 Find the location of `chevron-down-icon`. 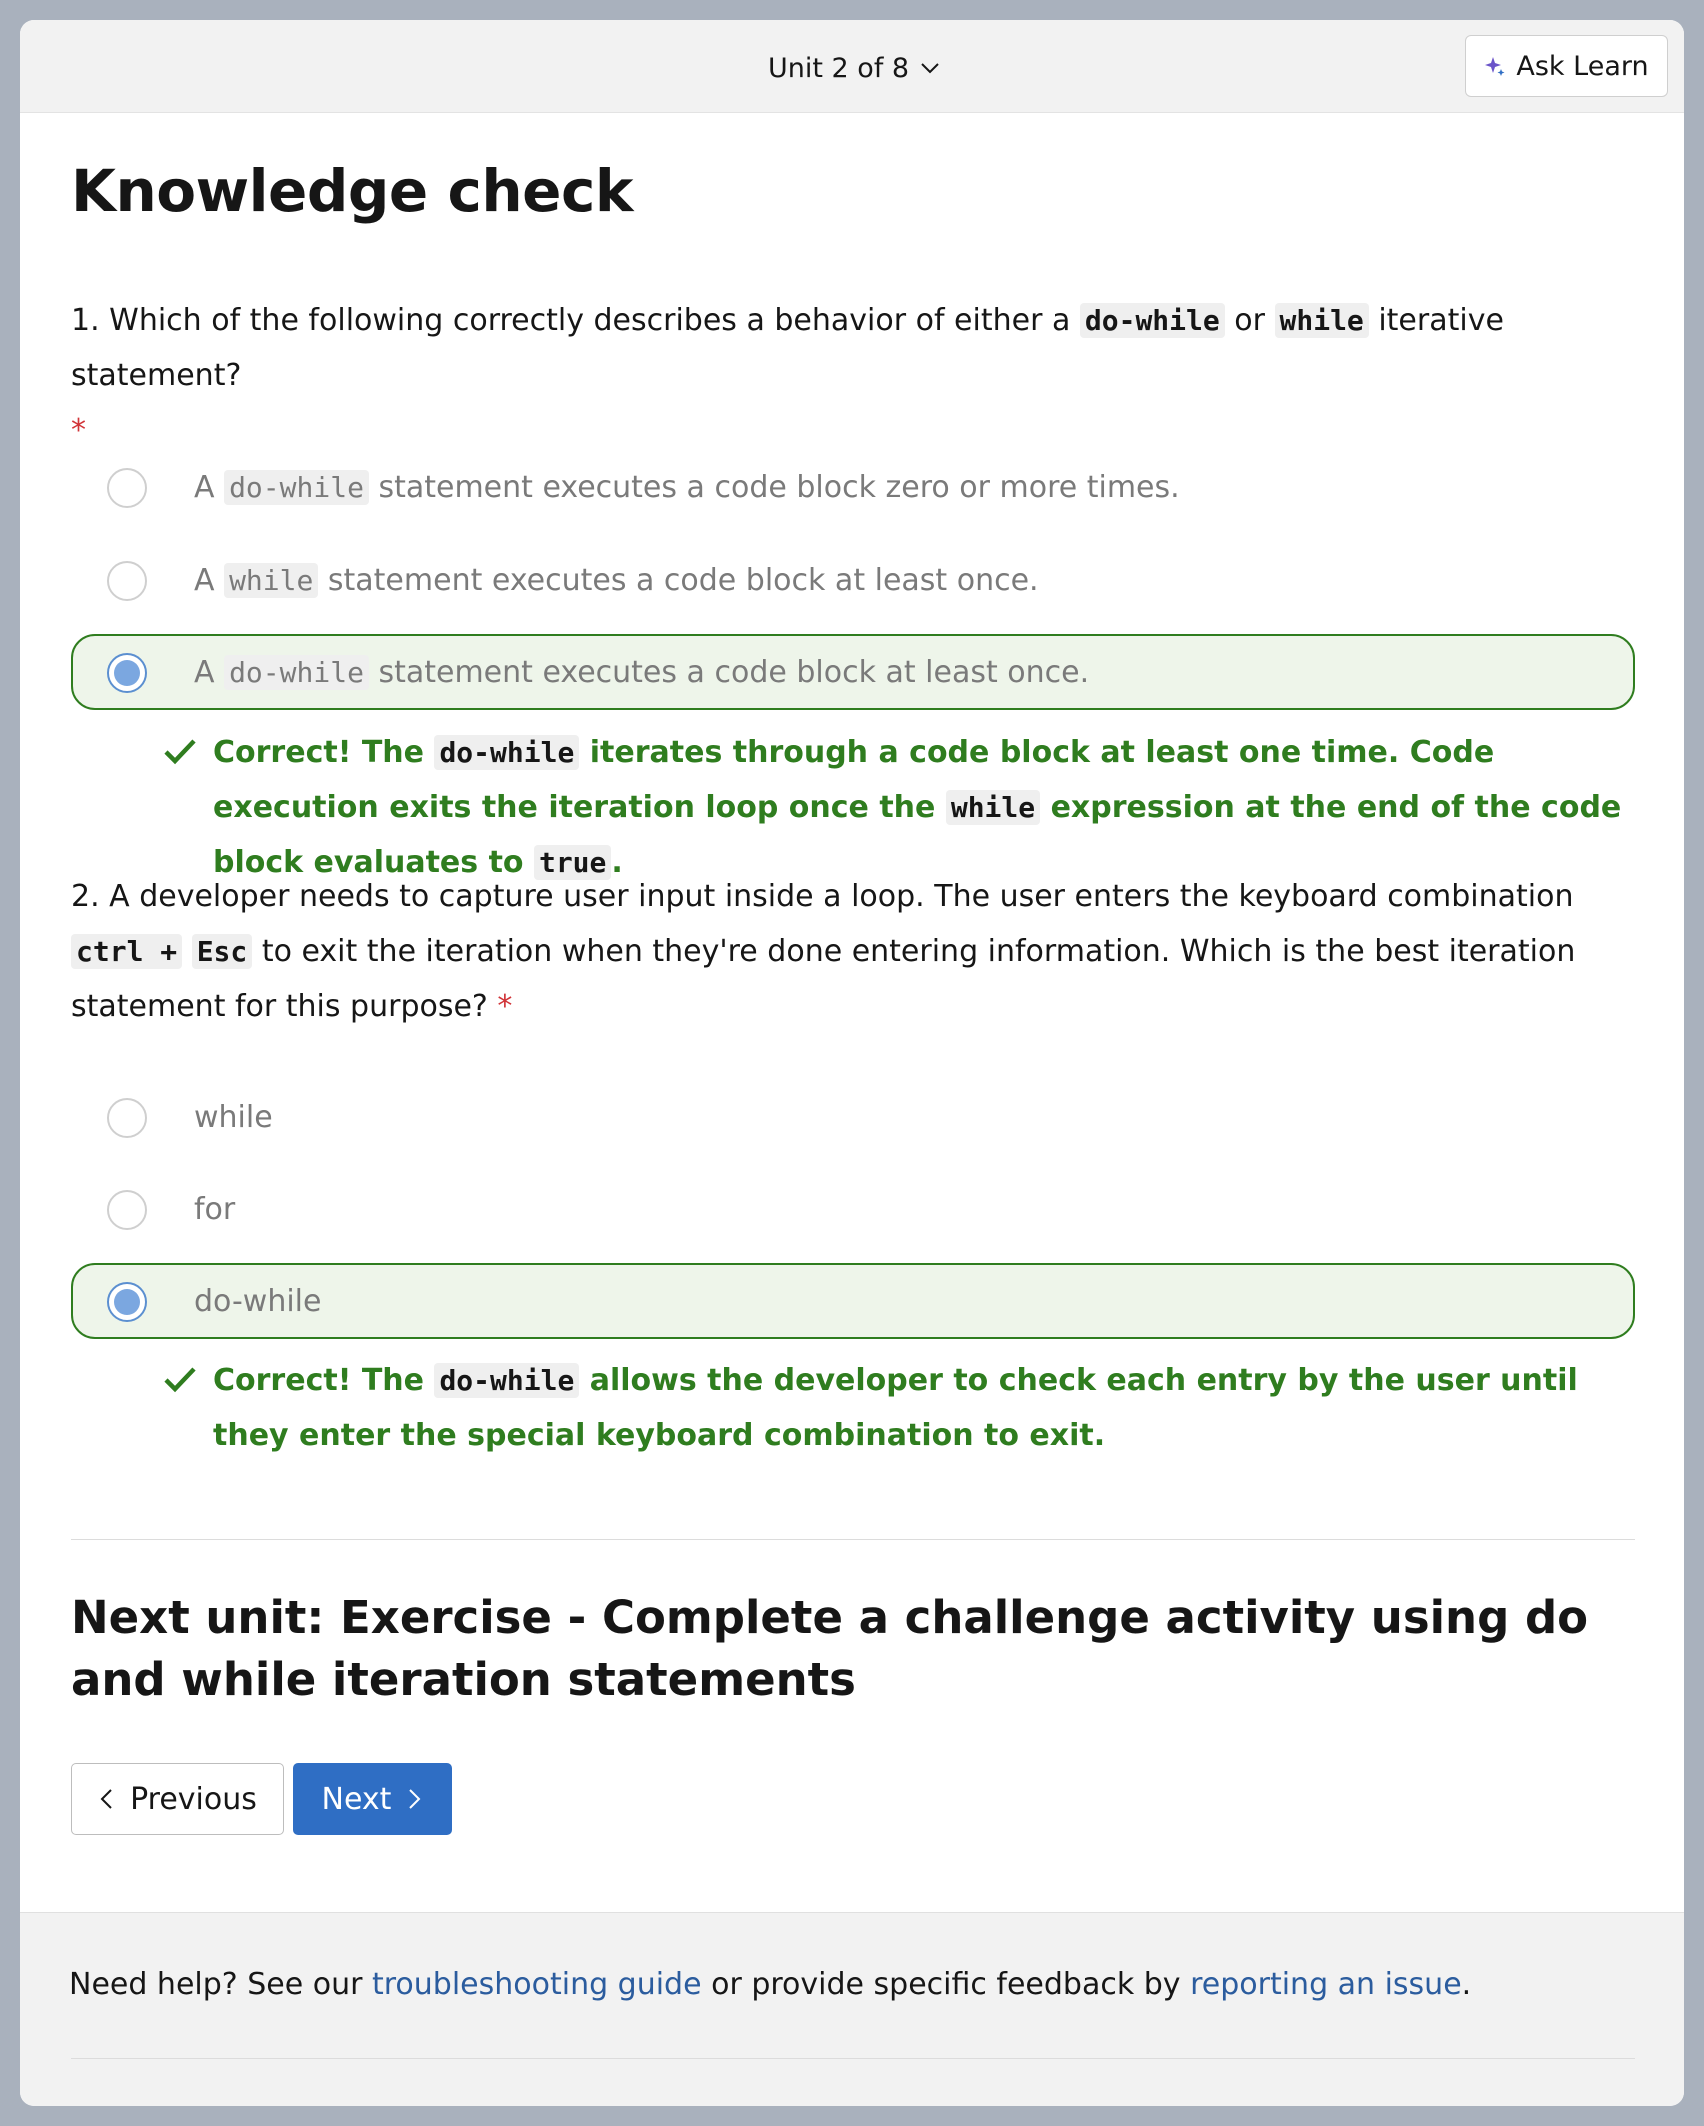

chevron-down-icon is located at coordinates (930, 68).